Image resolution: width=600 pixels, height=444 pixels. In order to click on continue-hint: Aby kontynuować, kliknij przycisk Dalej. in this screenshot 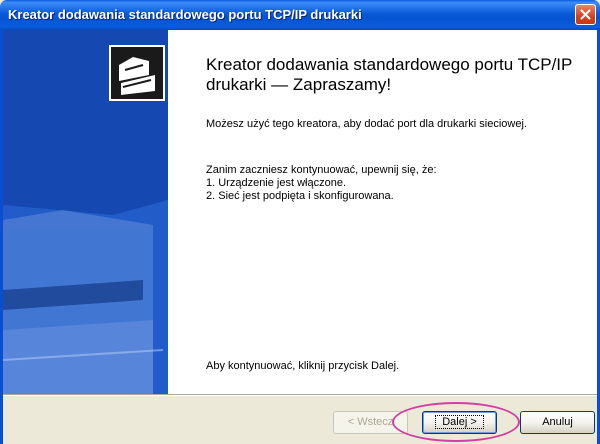, I will do `click(303, 366)`.